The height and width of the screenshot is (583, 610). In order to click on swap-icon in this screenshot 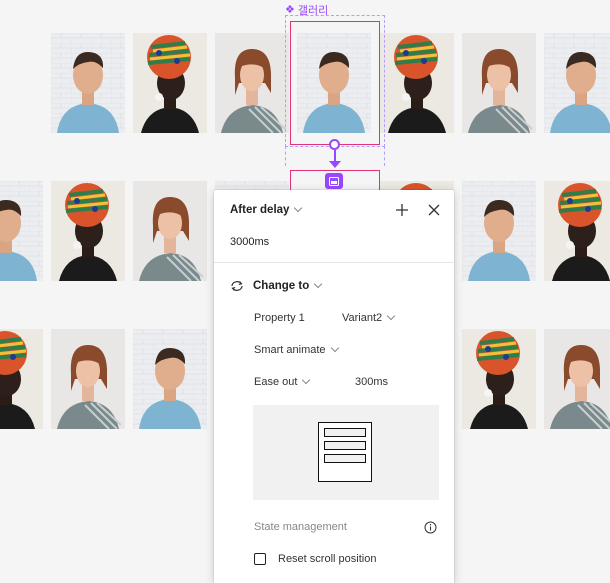, I will do `click(237, 286)`.